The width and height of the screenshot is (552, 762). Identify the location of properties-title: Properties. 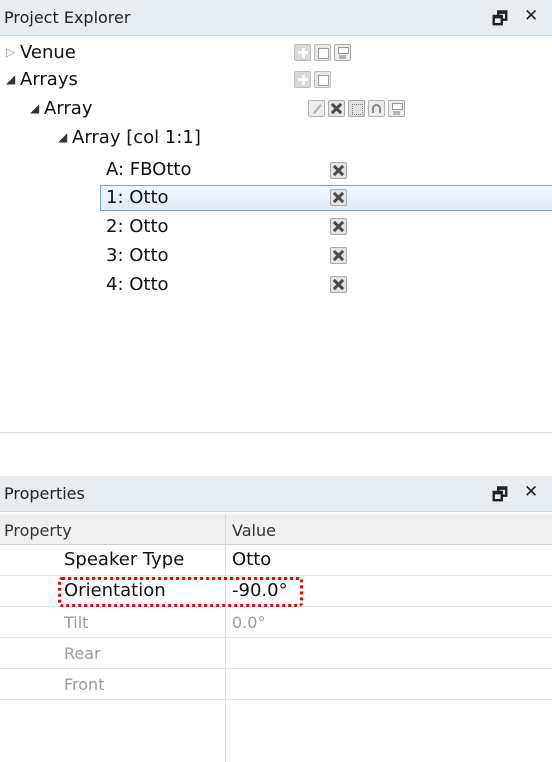
(44, 493).